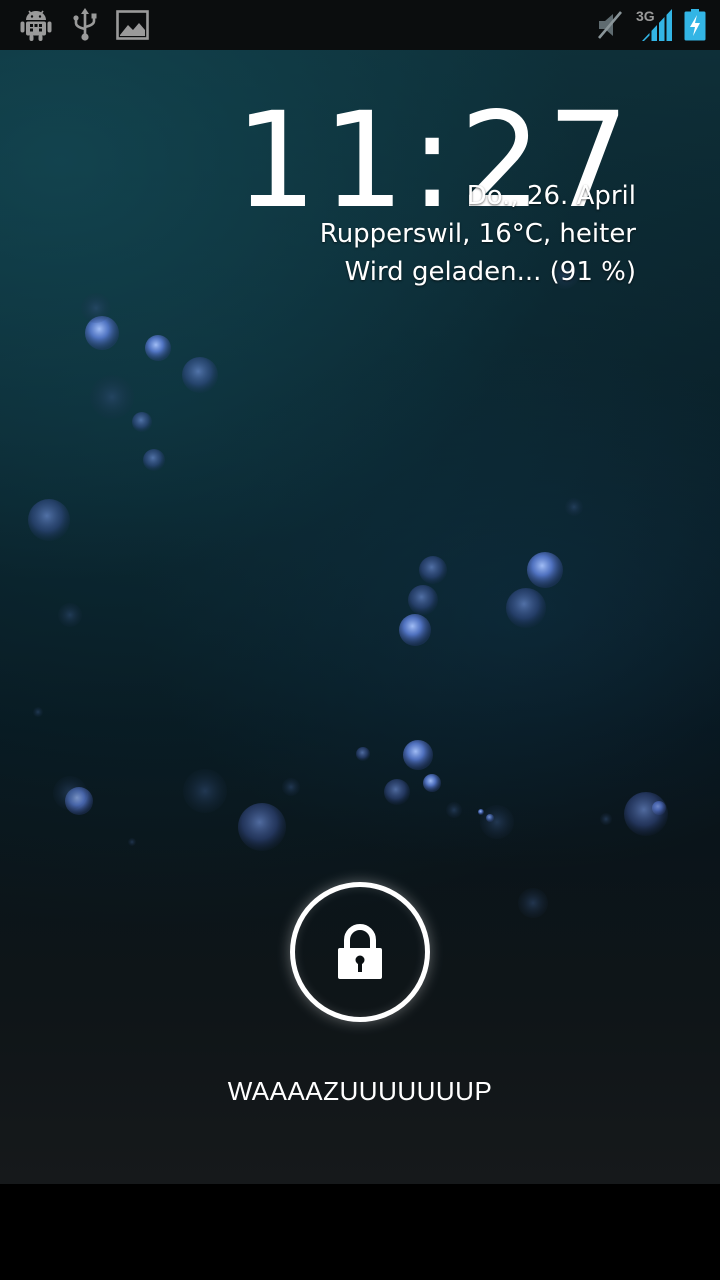  I want to click on signal-3g-icon: 3G, so click(657, 25).